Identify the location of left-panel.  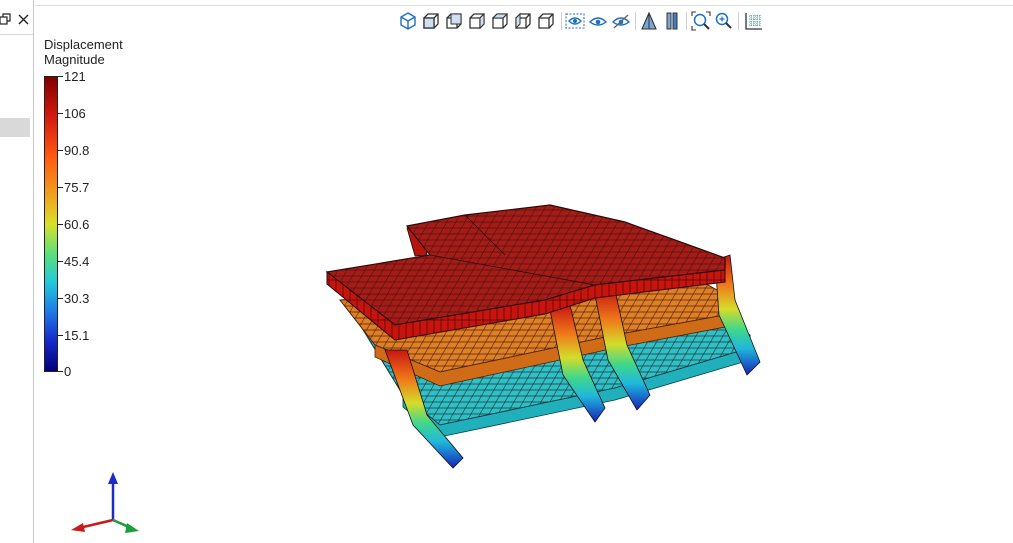
(17, 271).